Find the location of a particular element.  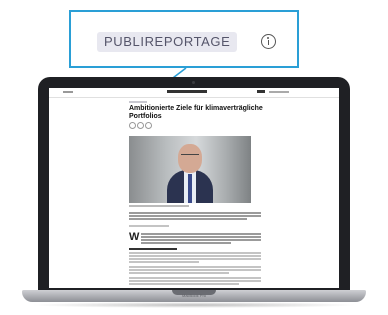

site-logo is located at coordinates (187, 91).